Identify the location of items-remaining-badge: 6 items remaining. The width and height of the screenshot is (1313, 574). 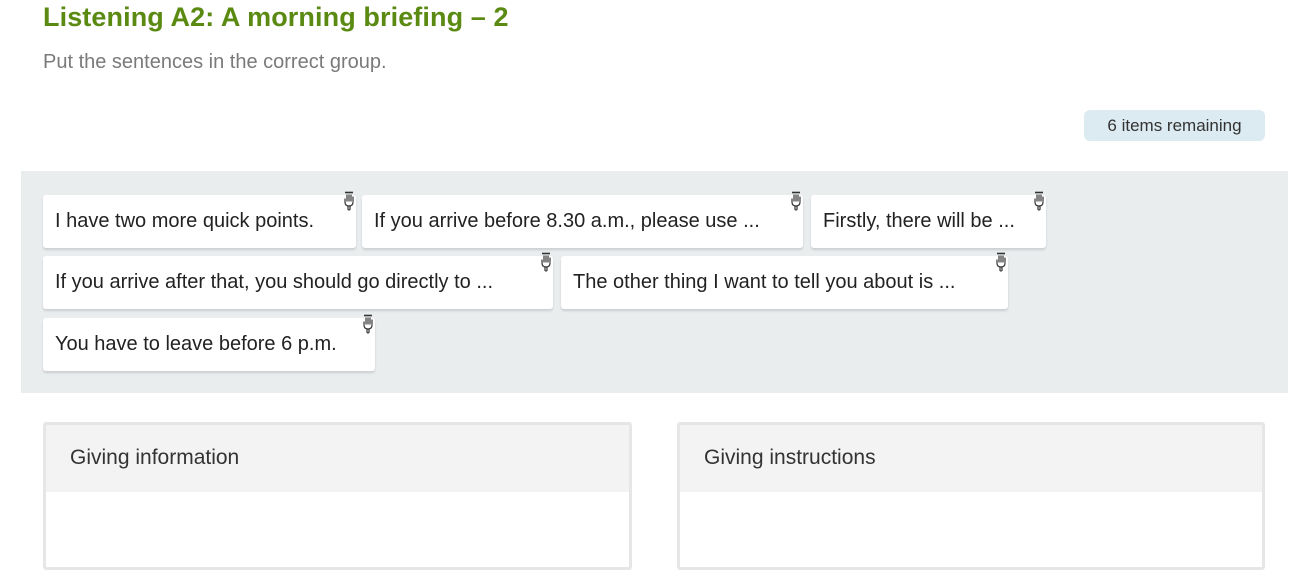
(1174, 125).